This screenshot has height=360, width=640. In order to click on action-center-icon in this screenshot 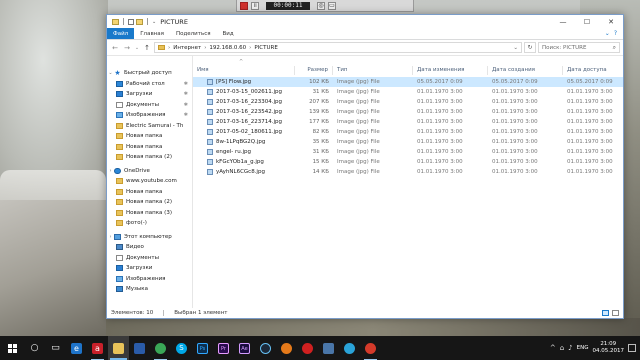, I will do `click(632, 348)`.